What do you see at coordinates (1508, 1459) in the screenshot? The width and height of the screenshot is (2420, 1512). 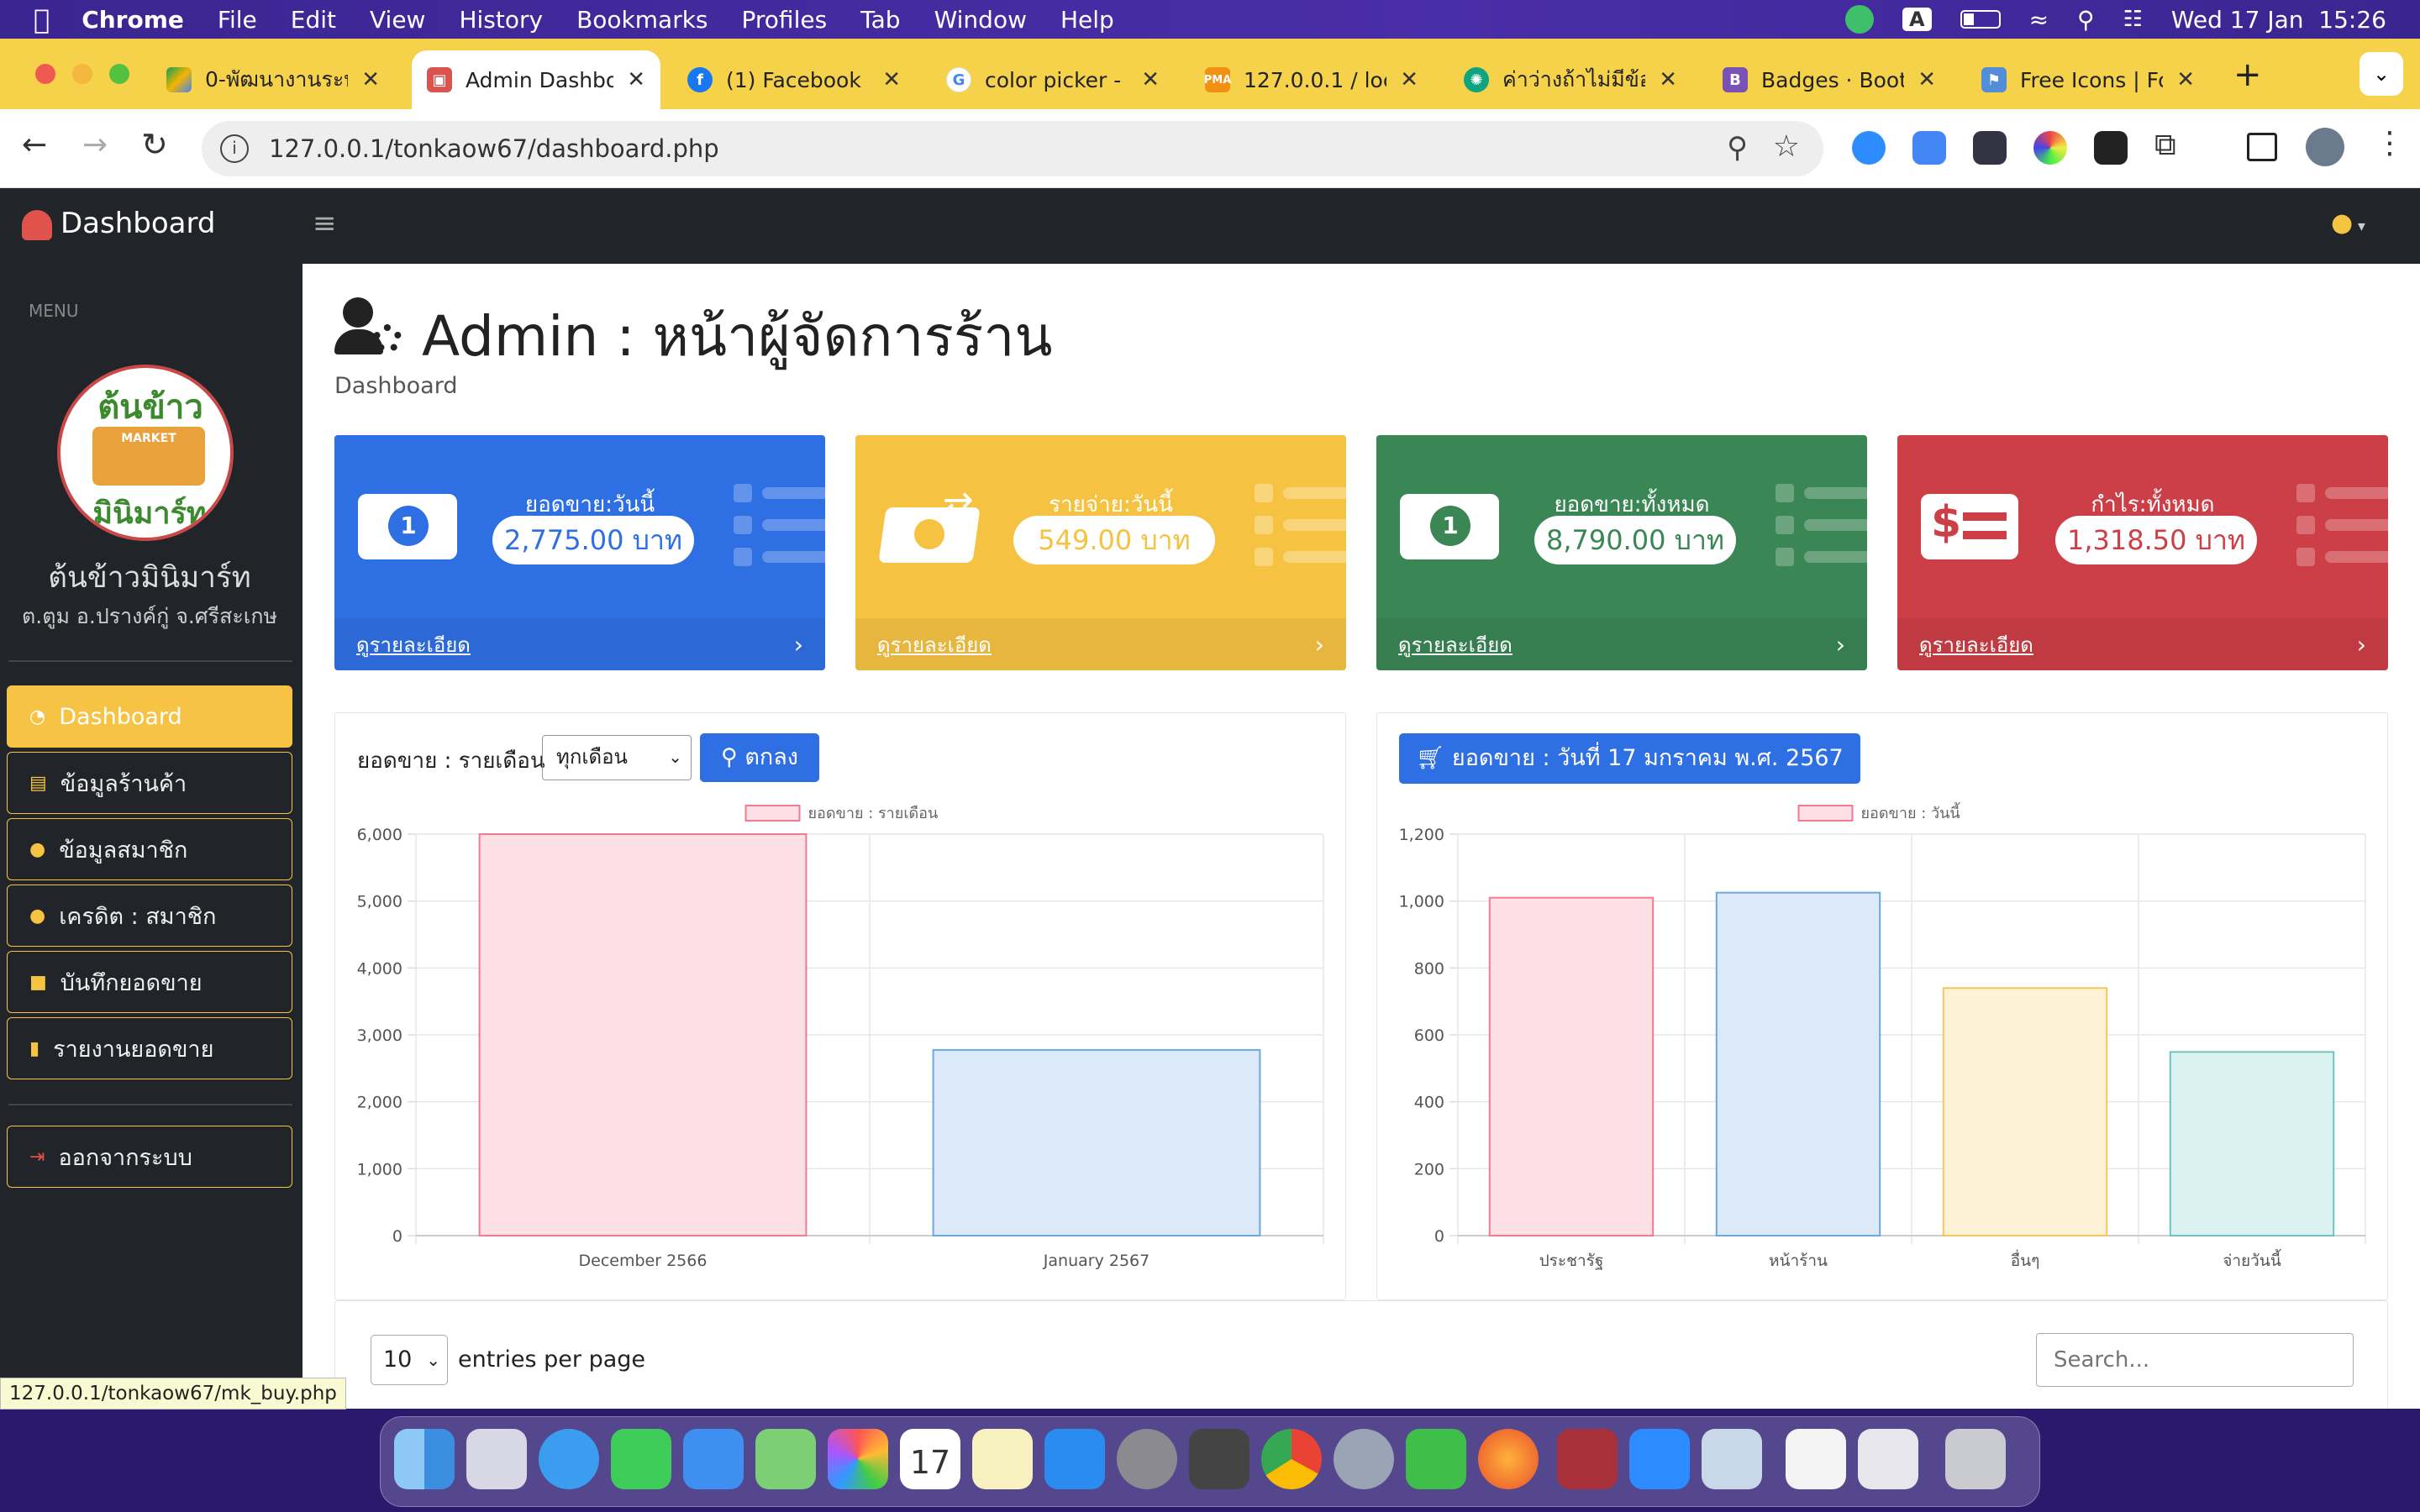 I see `firefox-icon` at bounding box center [1508, 1459].